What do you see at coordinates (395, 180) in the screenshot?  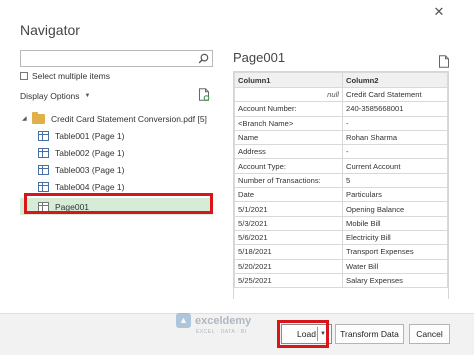 I see `table-cell: 5` at bounding box center [395, 180].